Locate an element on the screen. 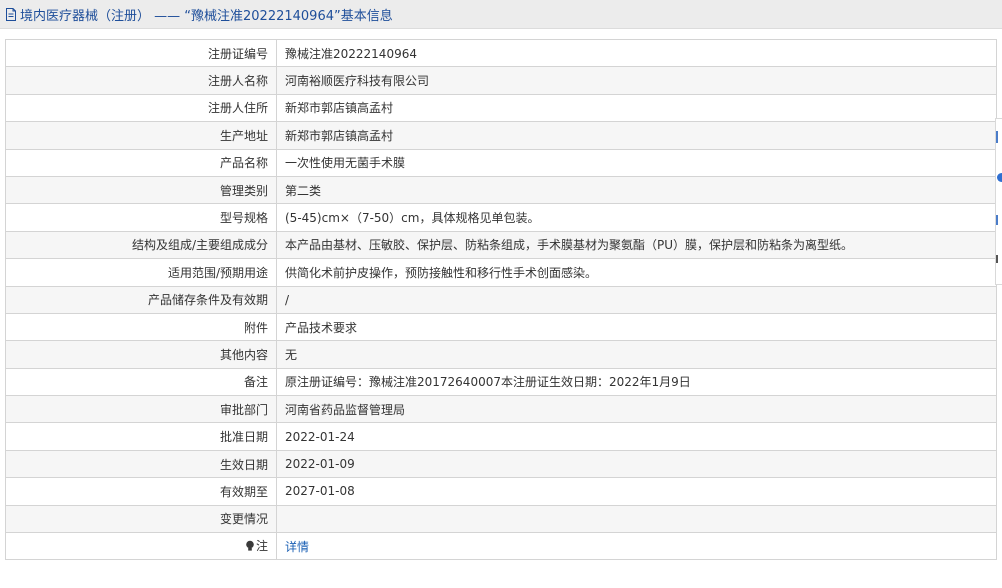 The width and height of the screenshot is (1002, 588). table-row: 生效日期 2022-01-09 is located at coordinates (501, 464).